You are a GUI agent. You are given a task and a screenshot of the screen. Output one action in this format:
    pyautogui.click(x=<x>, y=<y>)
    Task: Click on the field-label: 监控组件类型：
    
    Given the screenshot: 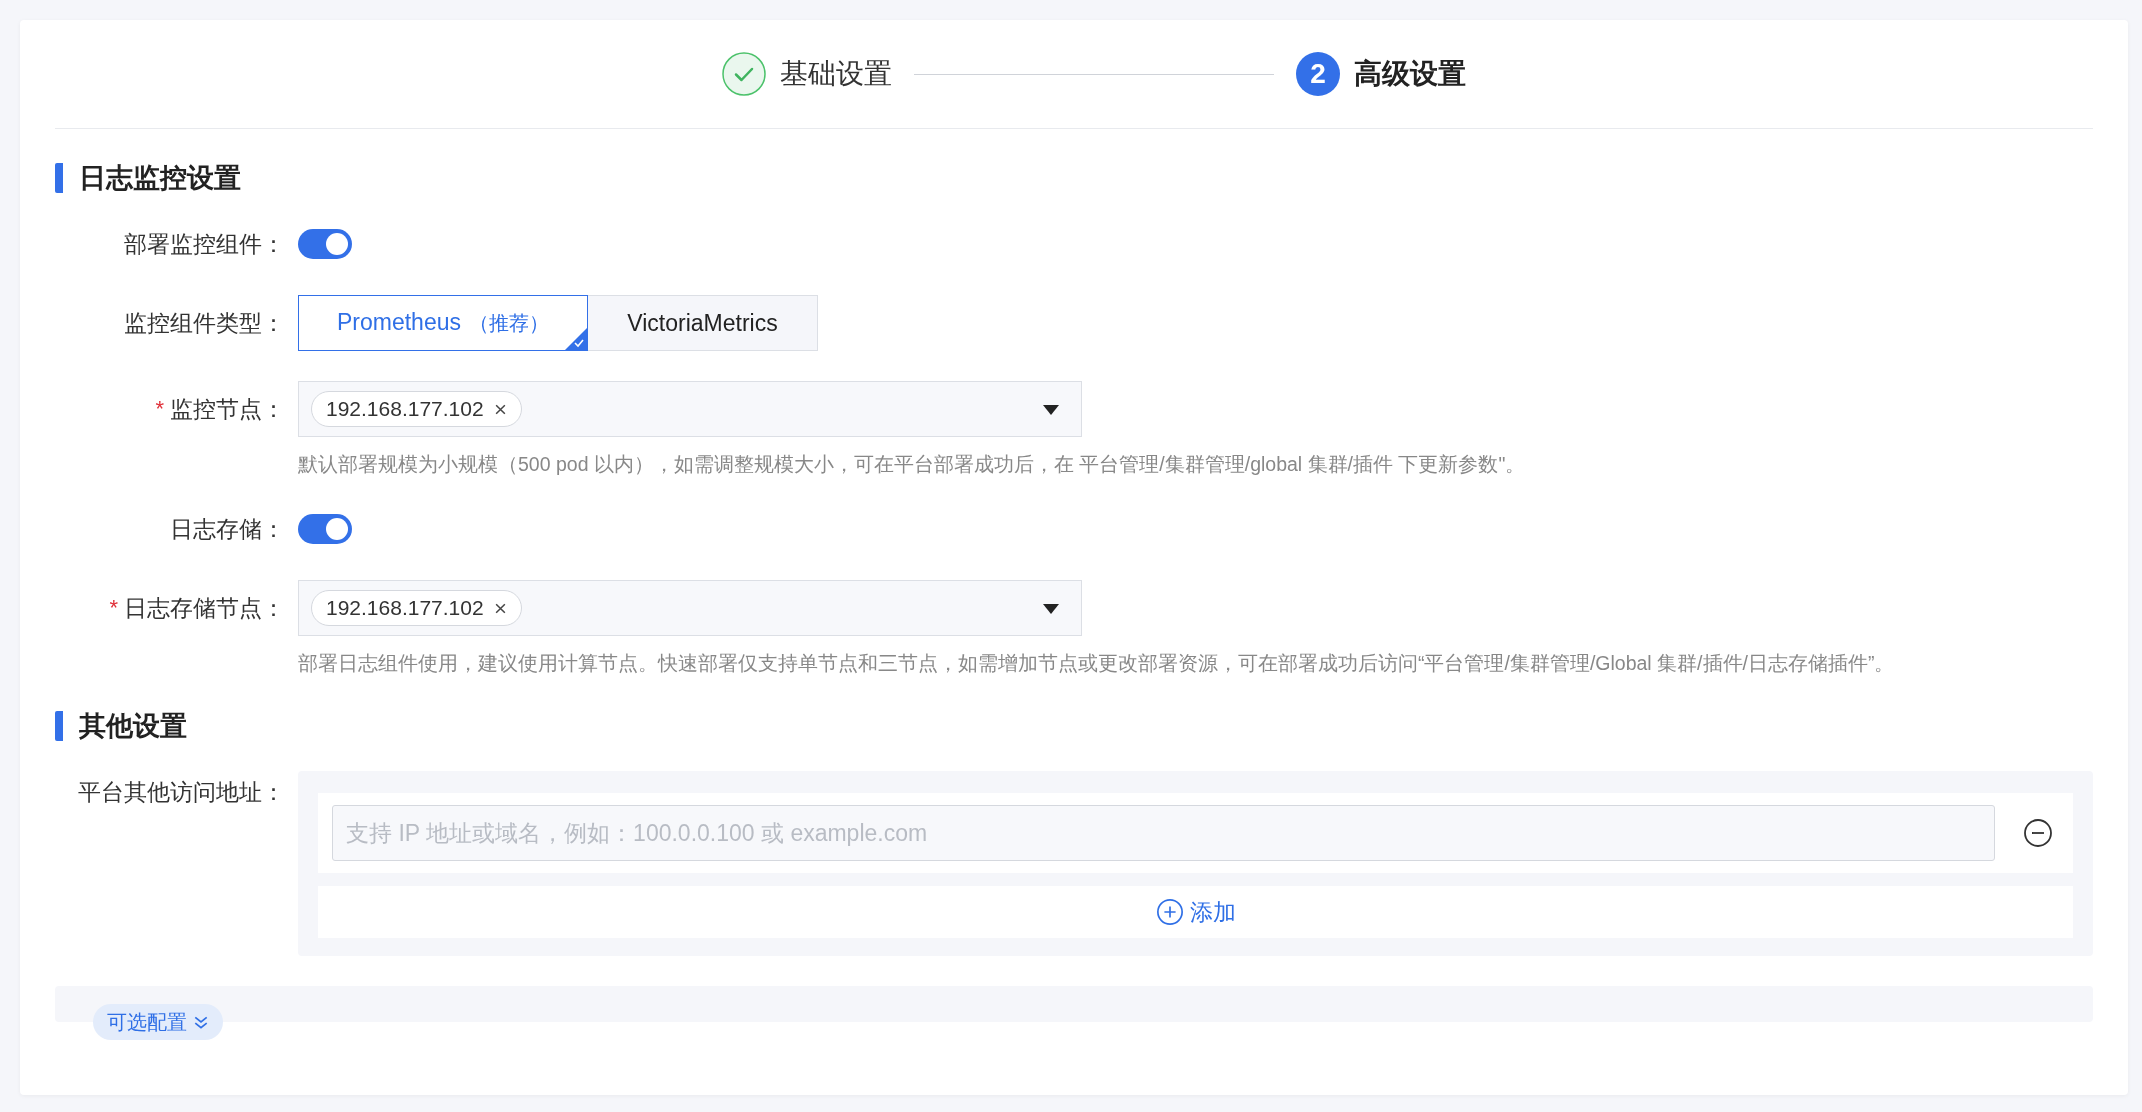 What is the action you would take?
    pyautogui.click(x=204, y=323)
    